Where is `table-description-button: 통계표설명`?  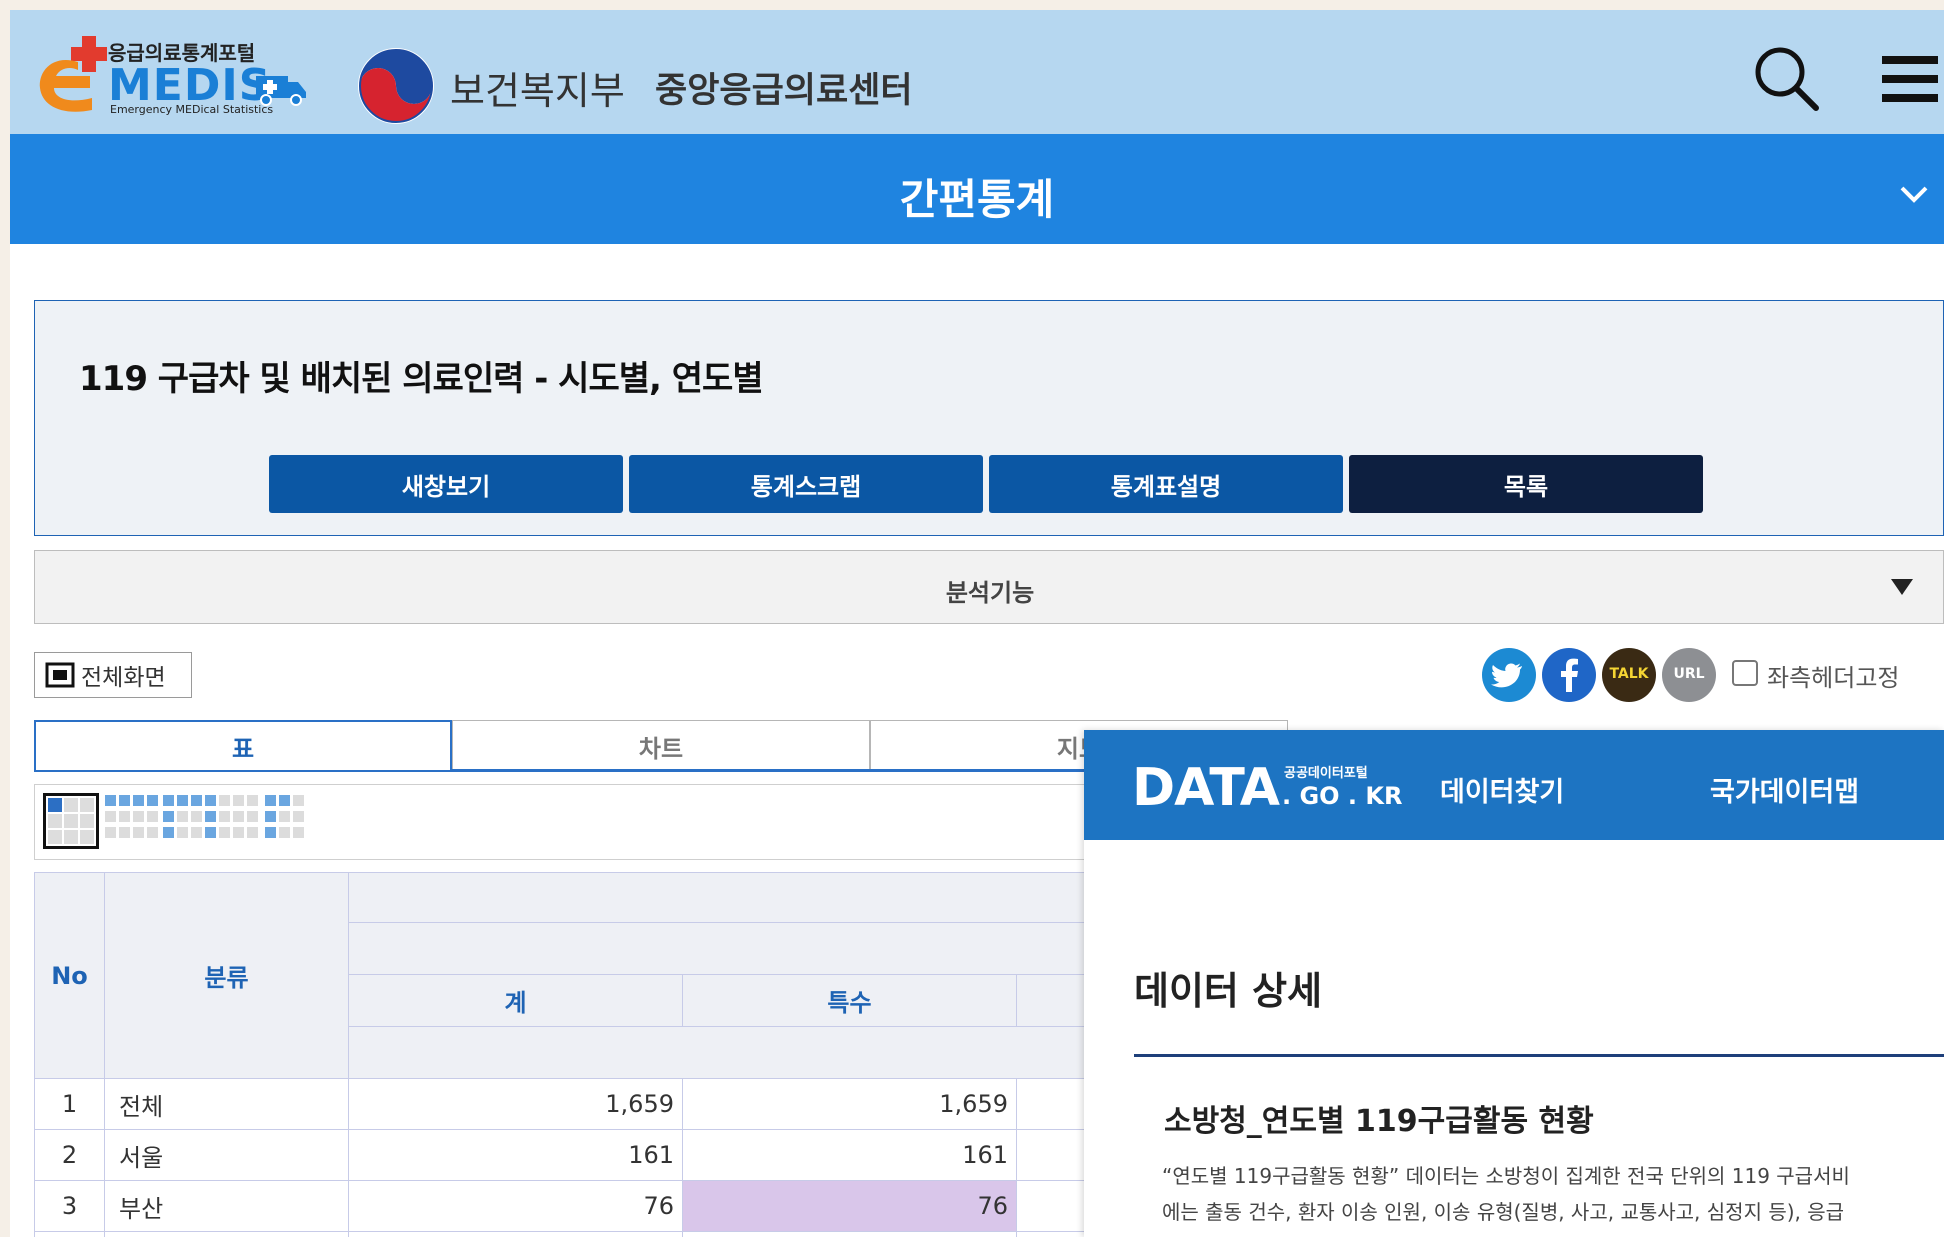
table-description-button: 통계표설명 is located at coordinates (1166, 484).